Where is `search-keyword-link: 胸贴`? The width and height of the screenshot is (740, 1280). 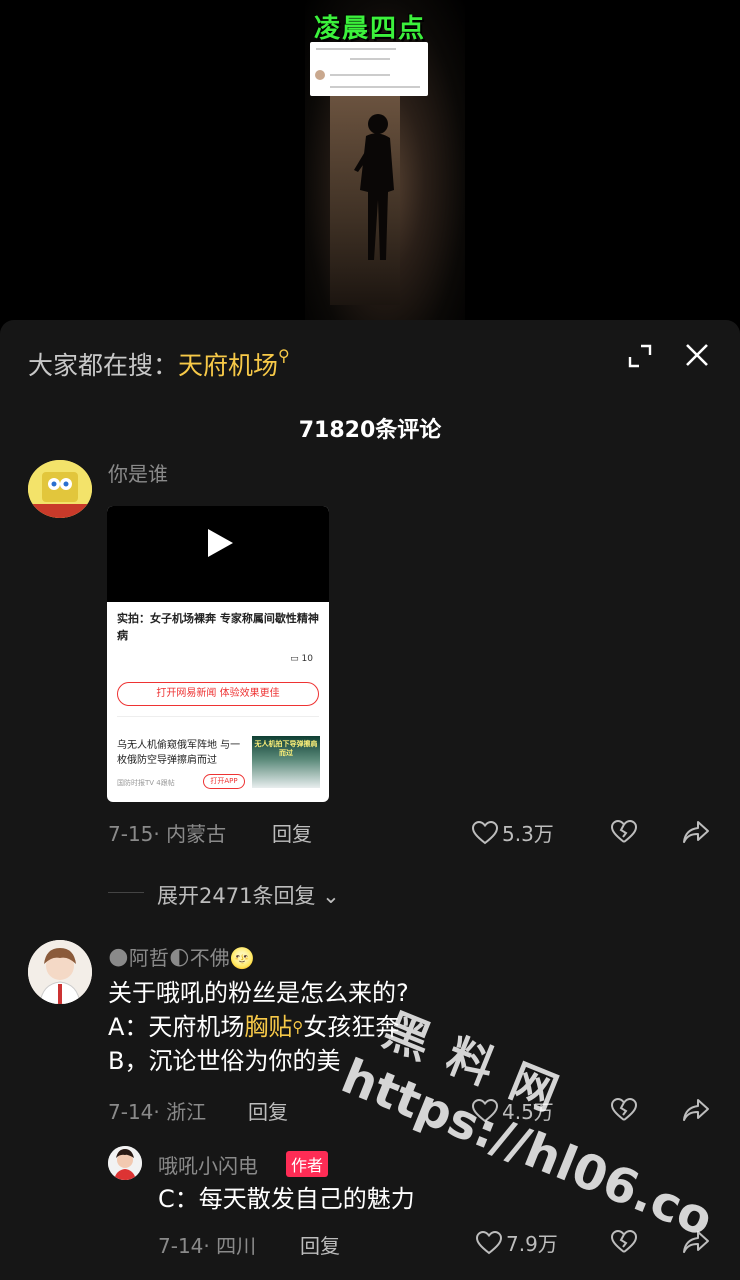
search-keyword-link: 胸贴 is located at coordinates (268, 1027).